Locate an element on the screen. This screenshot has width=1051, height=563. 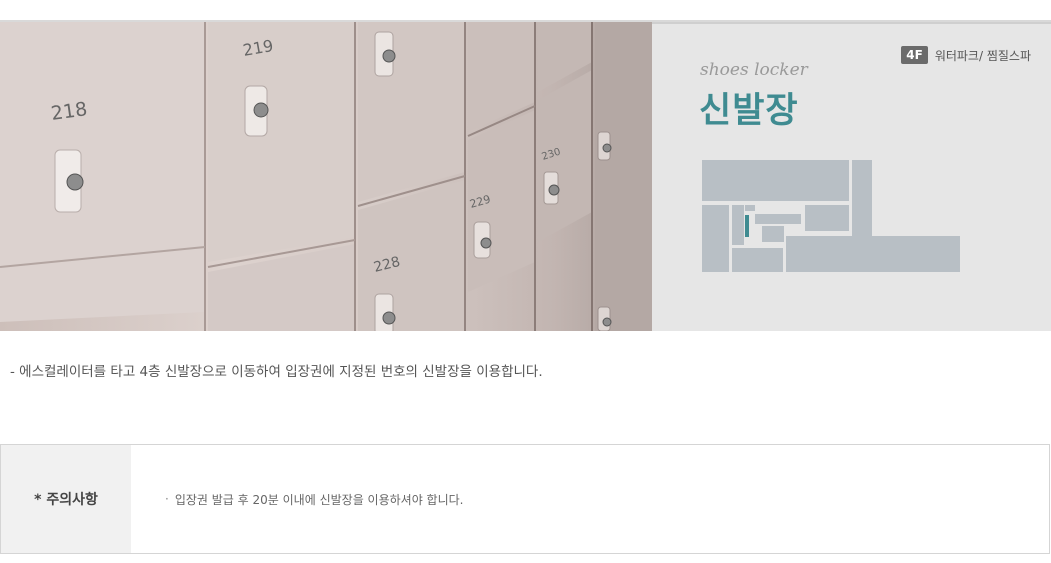
notice-header: * 주의사항 is located at coordinates (66, 499).